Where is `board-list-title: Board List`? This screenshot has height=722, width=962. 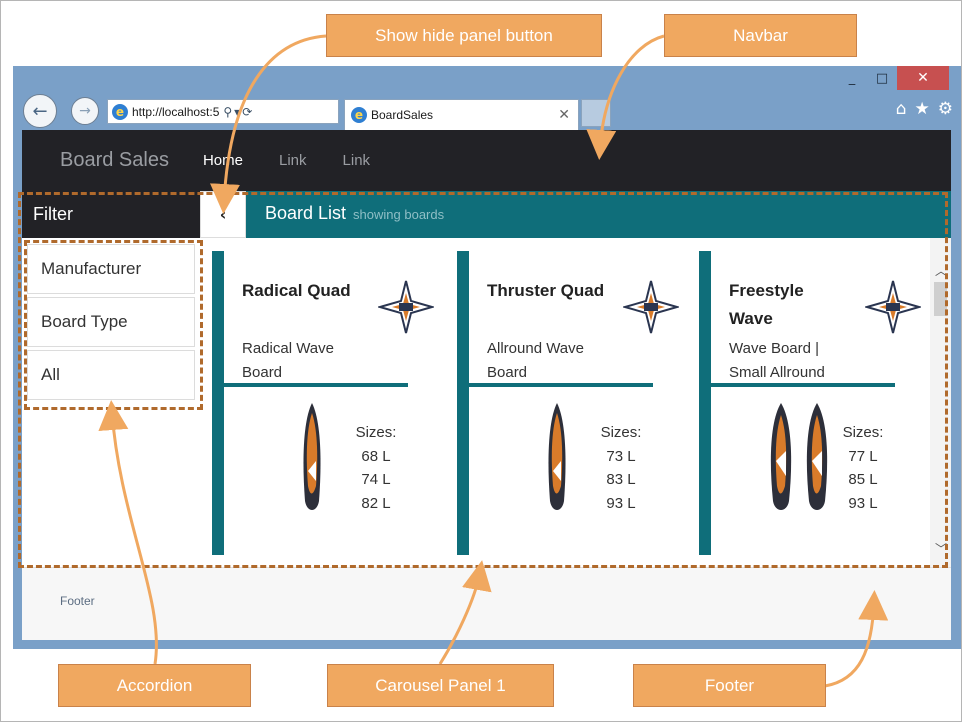
board-list-title: Board List is located at coordinates (306, 213).